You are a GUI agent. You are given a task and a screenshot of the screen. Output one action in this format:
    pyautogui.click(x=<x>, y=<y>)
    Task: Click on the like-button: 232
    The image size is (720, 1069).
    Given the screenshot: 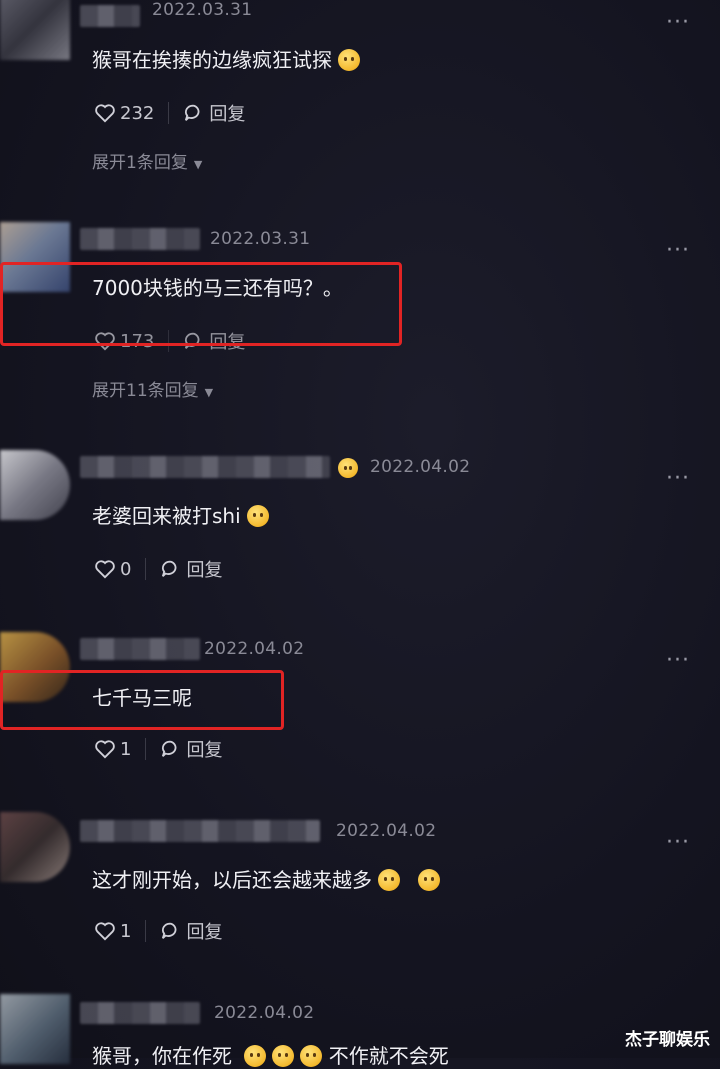 What is the action you would take?
    pyautogui.click(x=124, y=113)
    